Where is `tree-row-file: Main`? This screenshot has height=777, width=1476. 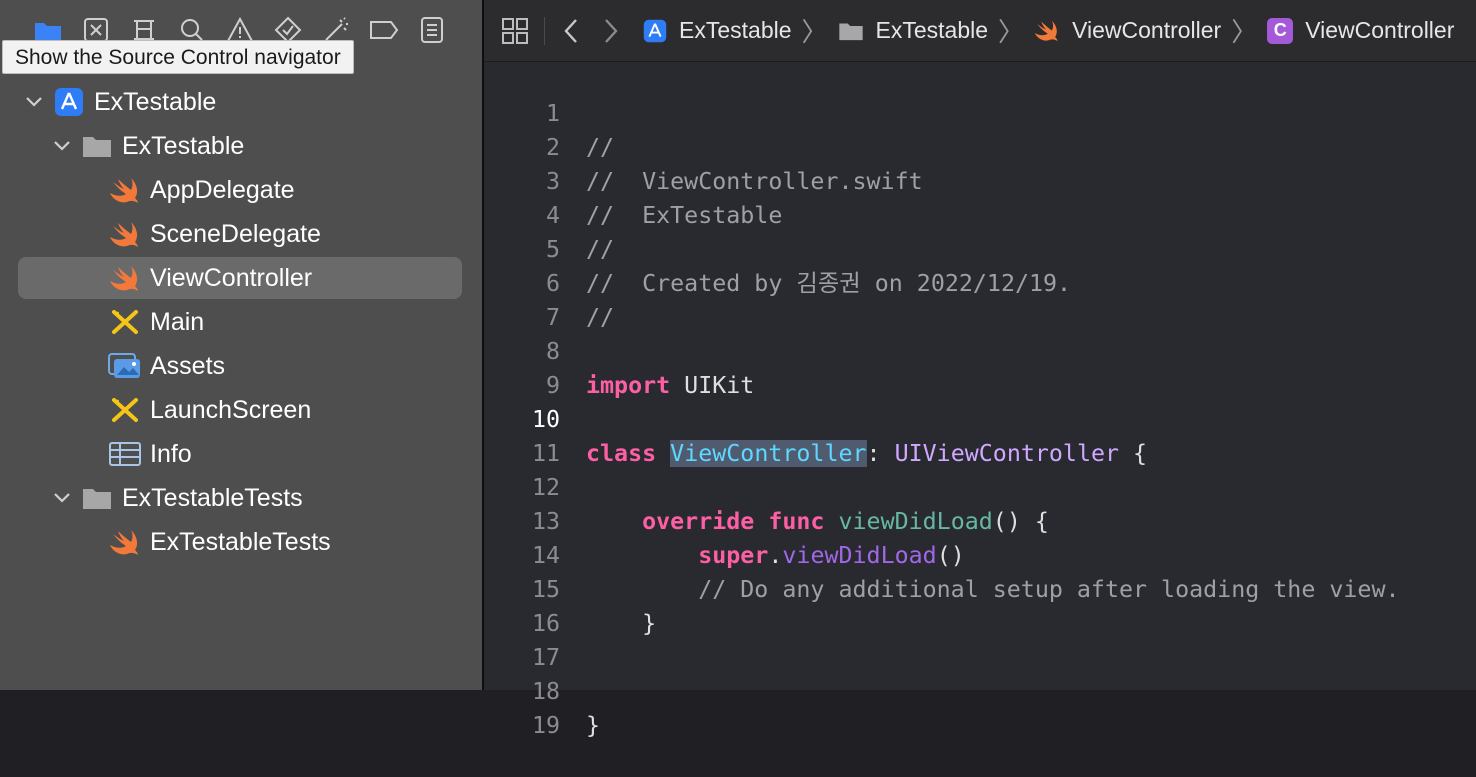 tree-row-file: Main is located at coordinates (241, 322).